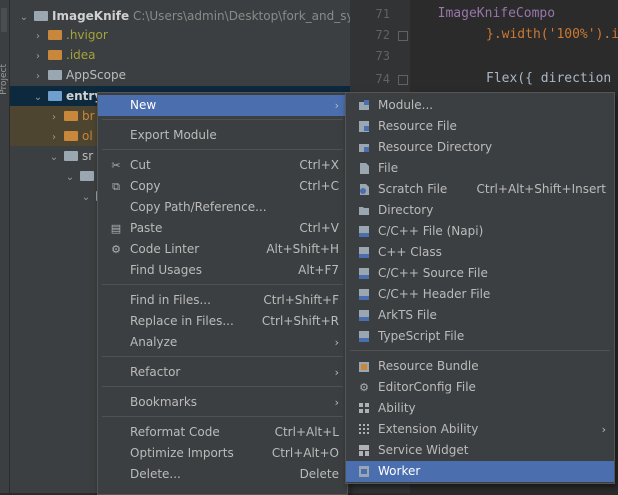 The image size is (618, 495). What do you see at coordinates (364, 189) in the screenshot?
I see `scratch-file-icon` at bounding box center [364, 189].